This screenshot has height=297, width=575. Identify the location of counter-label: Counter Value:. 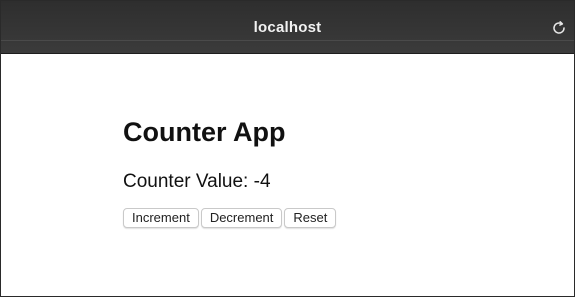
(186, 181).